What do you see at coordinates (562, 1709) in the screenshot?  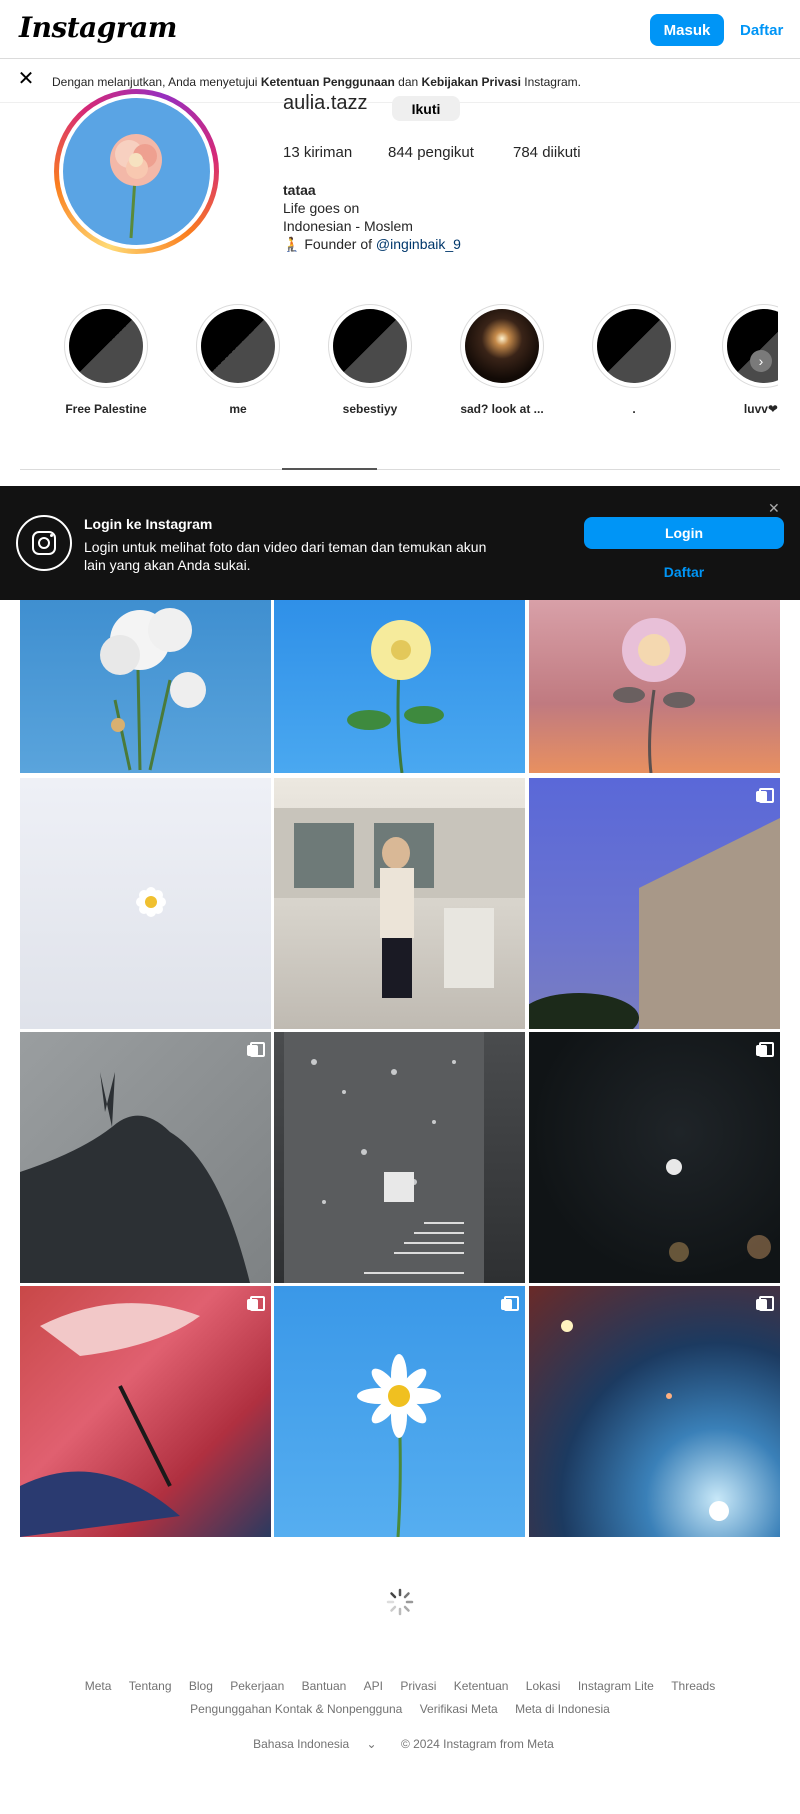 I see `footer-link: Meta di Indonesia` at bounding box center [562, 1709].